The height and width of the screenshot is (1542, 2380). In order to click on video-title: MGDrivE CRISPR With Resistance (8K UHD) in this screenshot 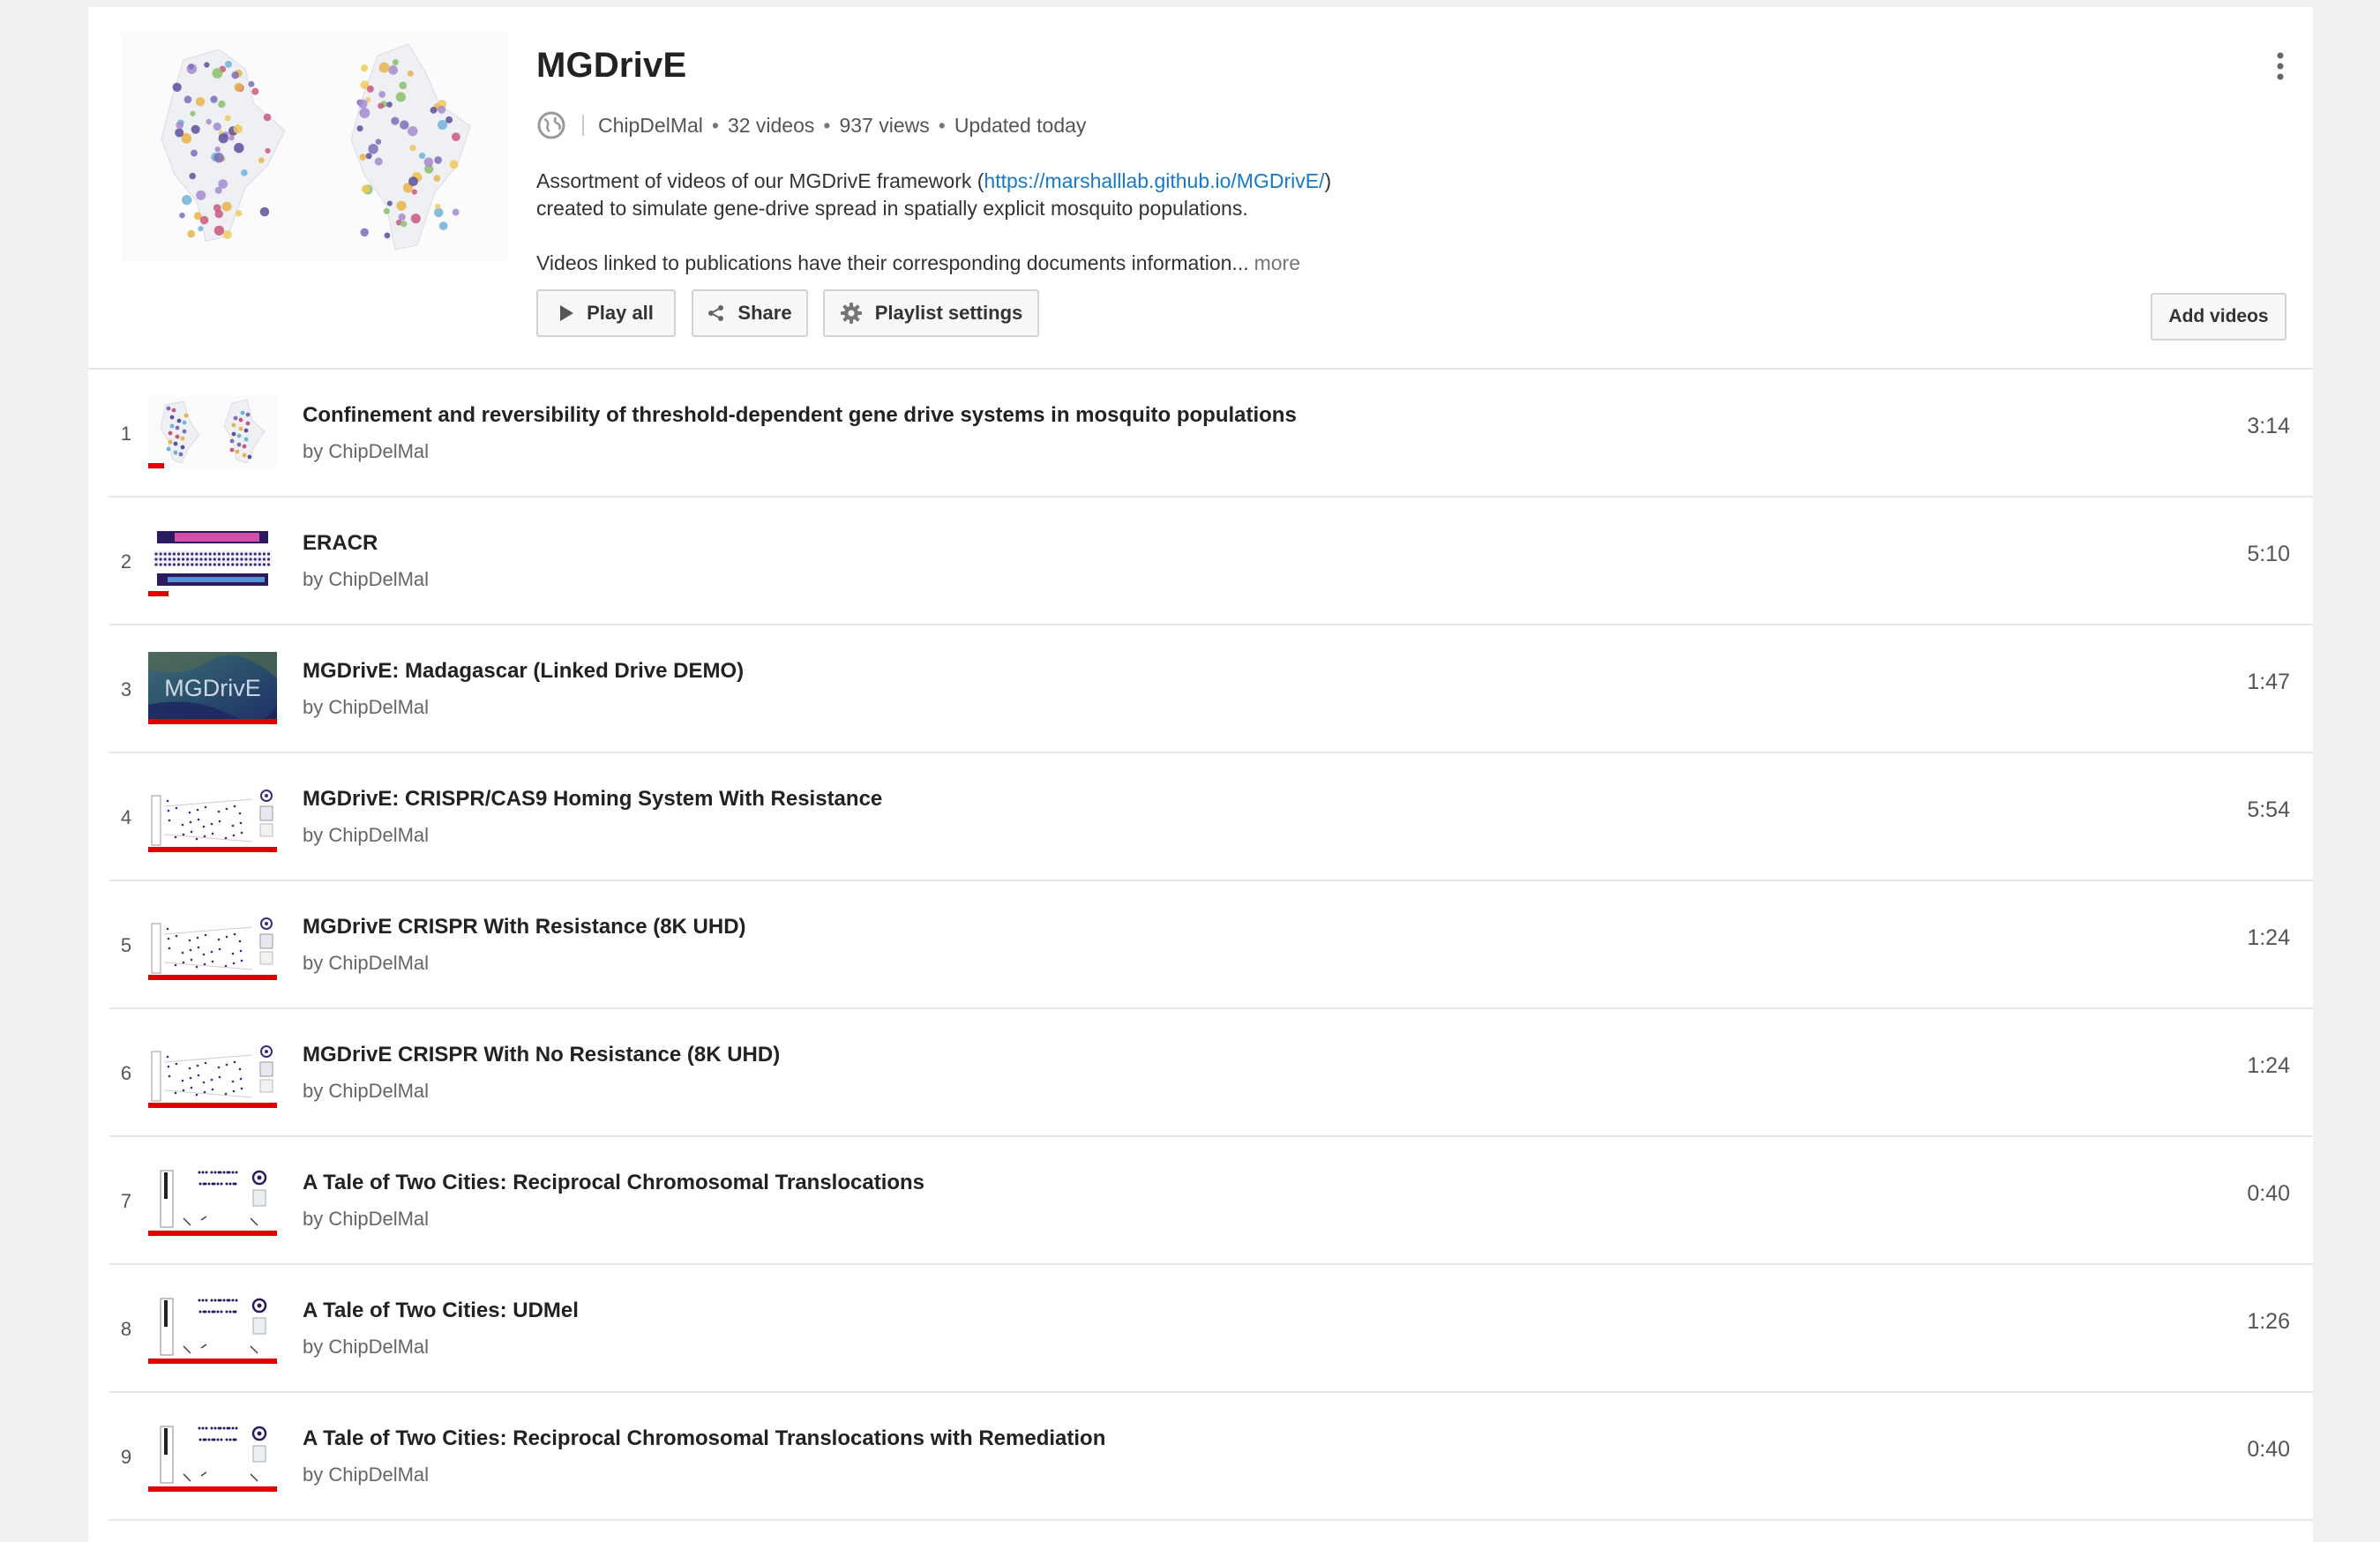, I will do `click(524, 927)`.